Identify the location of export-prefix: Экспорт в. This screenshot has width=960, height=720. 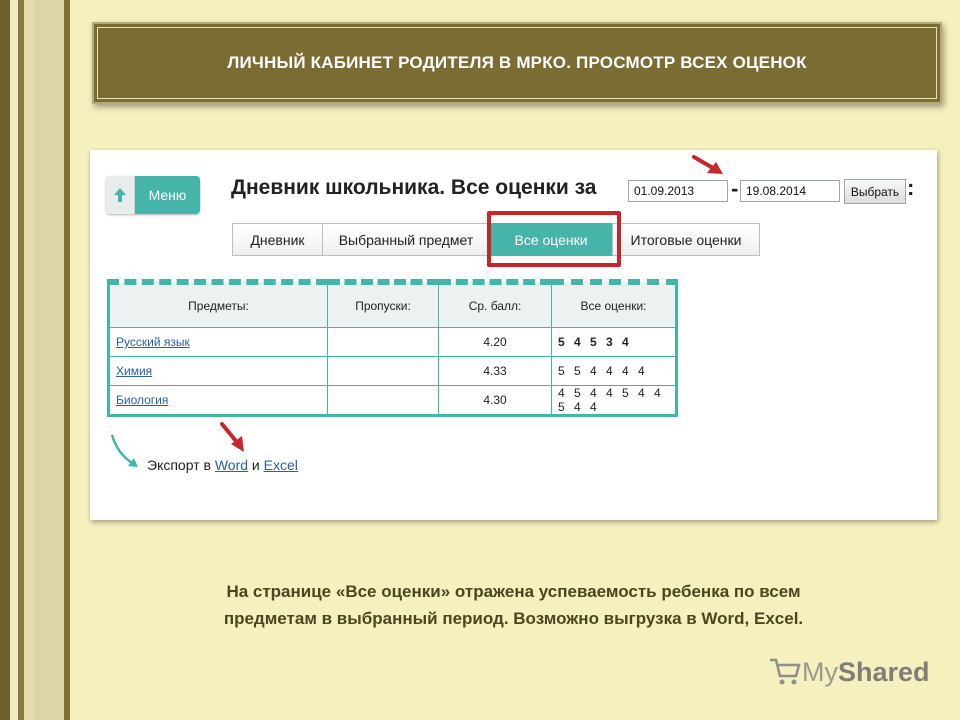
(179, 465).